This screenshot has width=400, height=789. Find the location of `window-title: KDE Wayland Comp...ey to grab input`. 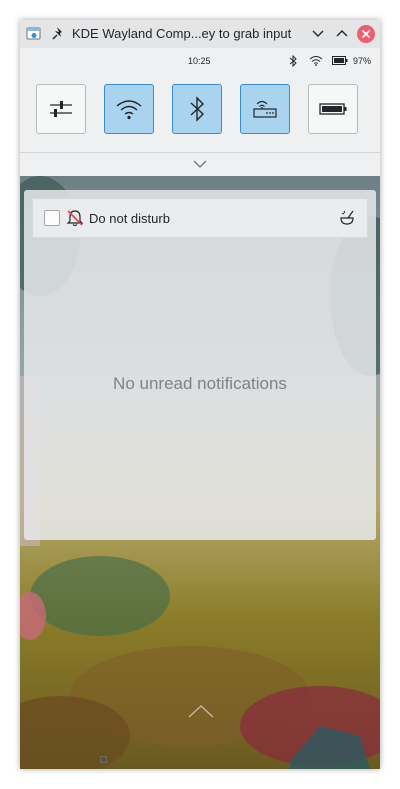

window-title: KDE Wayland Comp...ey to grab input is located at coordinates (182, 33).